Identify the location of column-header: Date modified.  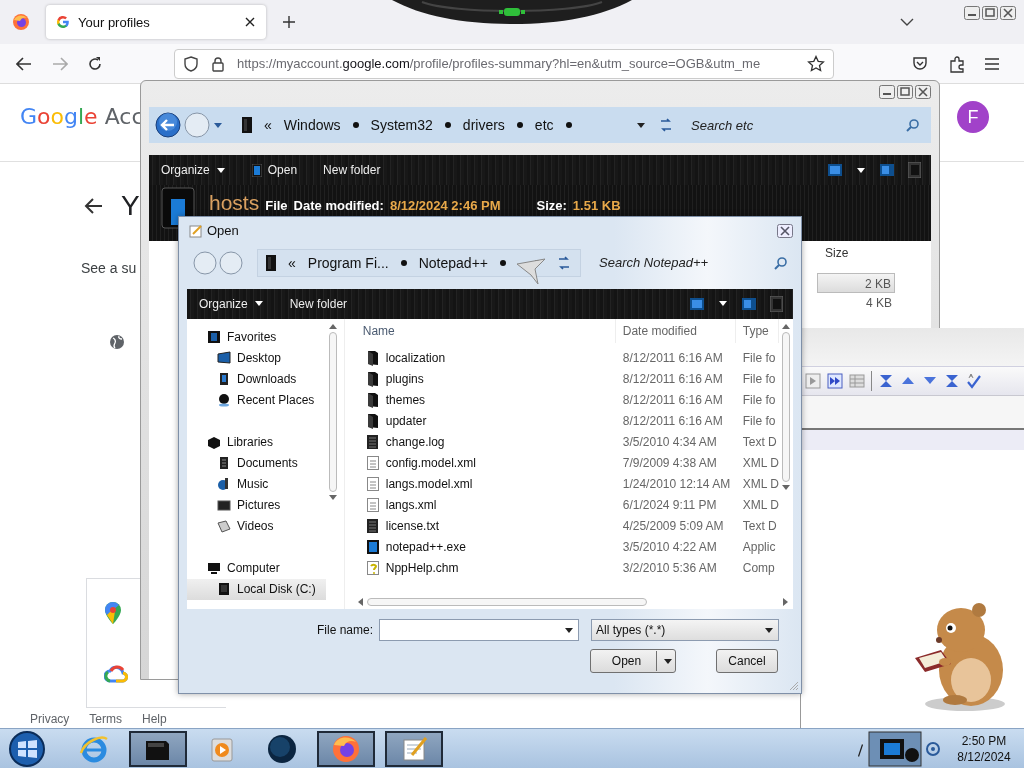
(675, 330).